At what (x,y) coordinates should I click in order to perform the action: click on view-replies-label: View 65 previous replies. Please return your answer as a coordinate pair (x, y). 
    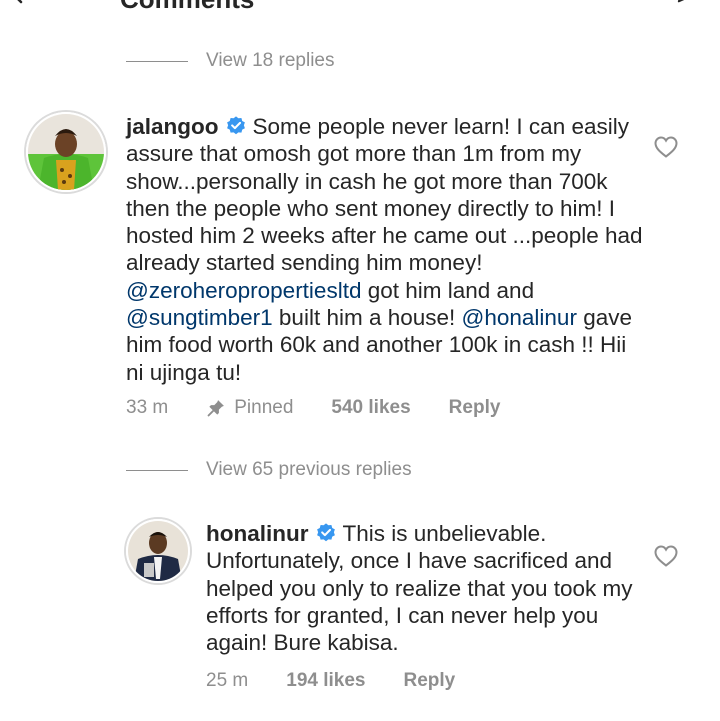
    Looking at the image, I should click on (309, 469).